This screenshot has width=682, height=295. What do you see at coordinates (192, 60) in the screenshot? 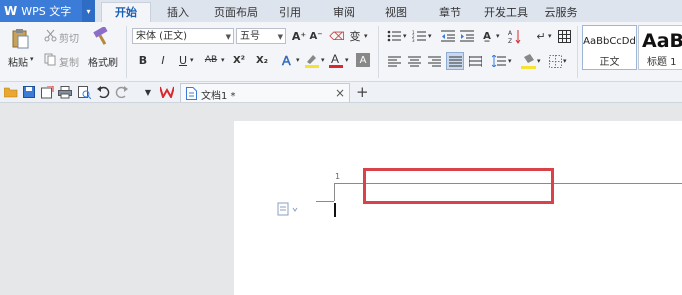
I see `underline-dropdown-icon: ▾` at bounding box center [192, 60].